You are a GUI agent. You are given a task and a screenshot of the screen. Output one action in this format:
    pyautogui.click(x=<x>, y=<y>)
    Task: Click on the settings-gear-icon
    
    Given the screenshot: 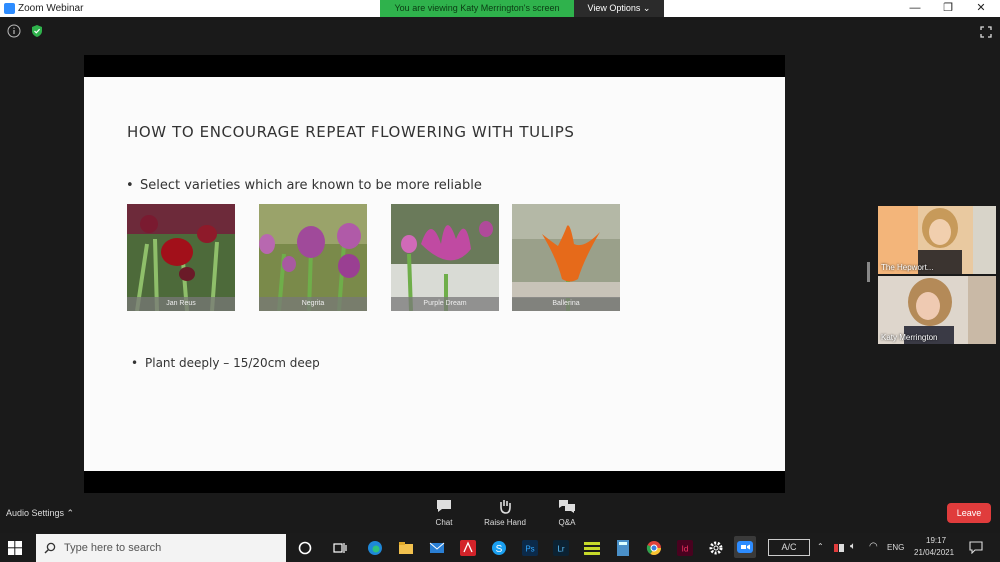 What is the action you would take?
    pyautogui.click(x=716, y=548)
    